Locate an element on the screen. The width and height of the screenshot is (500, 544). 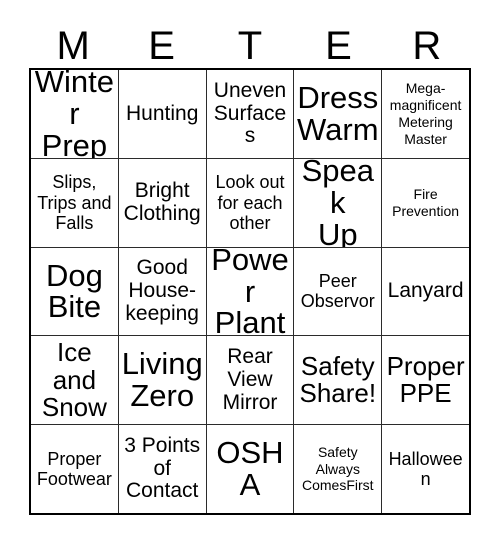
bingo-cell: Proper PPE is located at coordinates (425, 380).